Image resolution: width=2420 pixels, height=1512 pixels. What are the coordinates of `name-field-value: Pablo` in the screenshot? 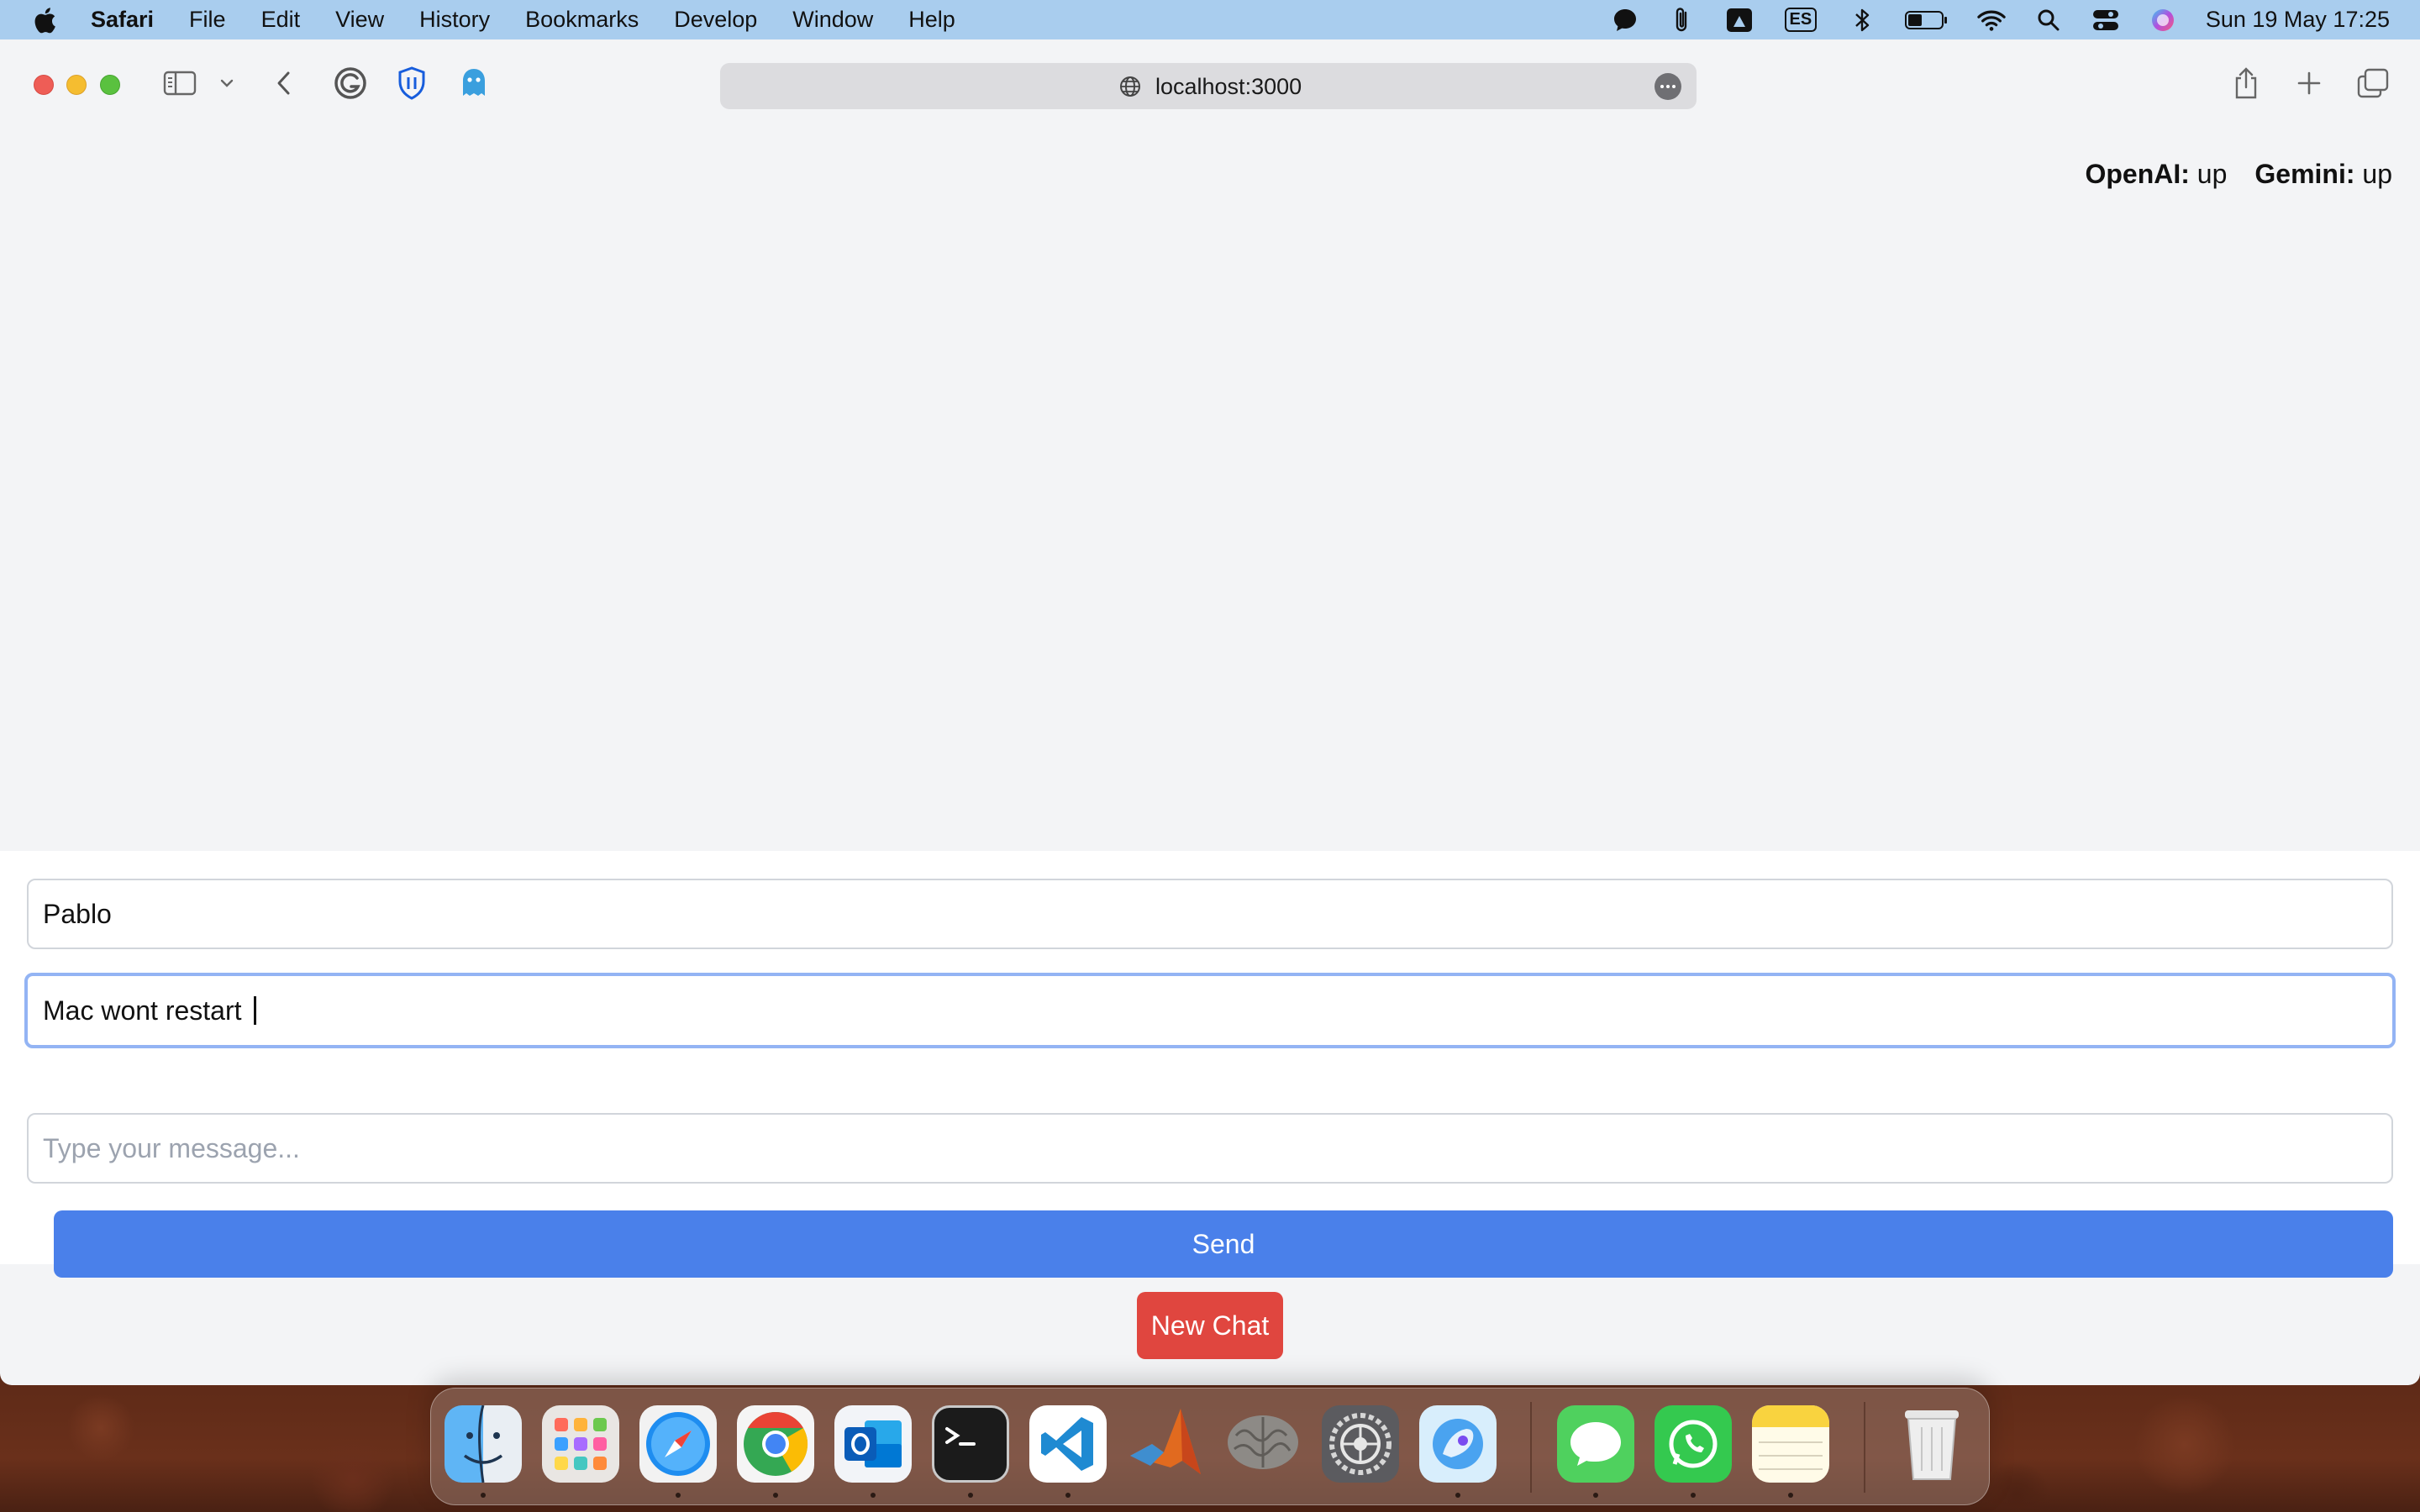 It's located at (77, 913).